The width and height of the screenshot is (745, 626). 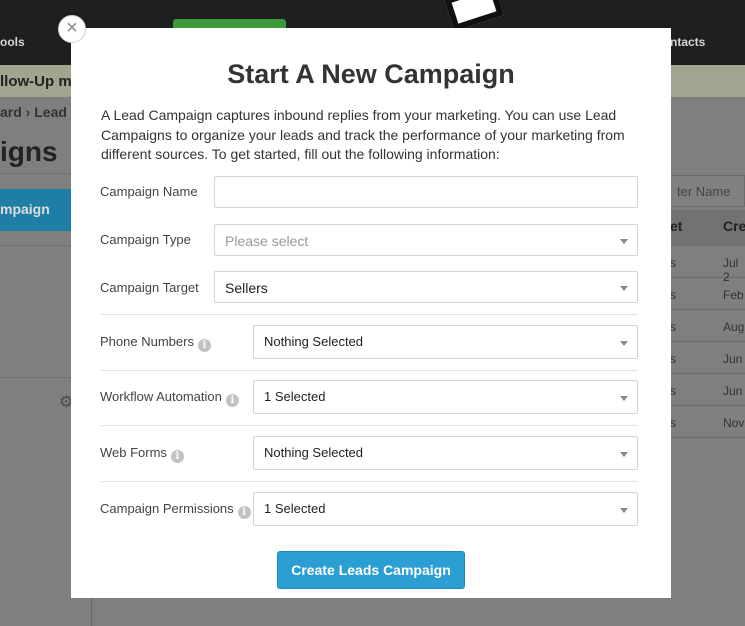 I want to click on campaign-permissions-value: 1 Selected, so click(x=295, y=508).